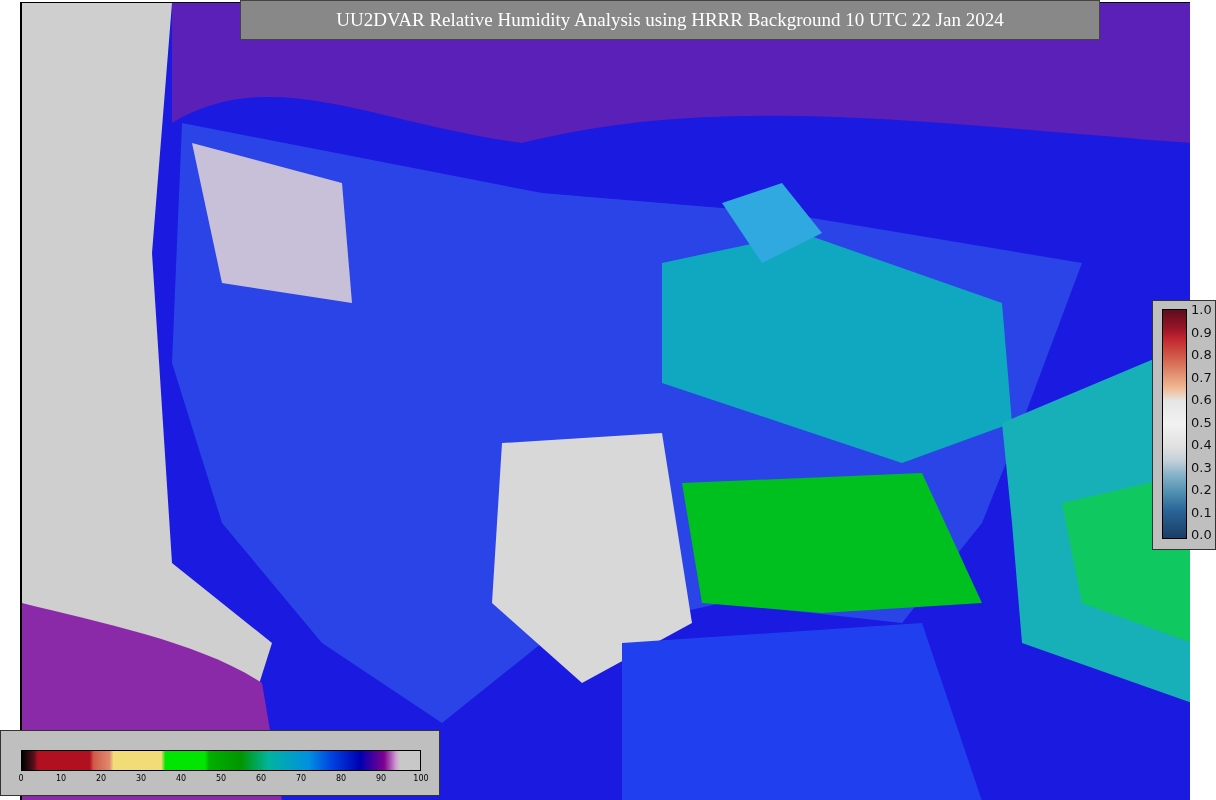 The width and height of the screenshot is (1216, 800). I want to click on tick-label: 20, so click(101, 779).